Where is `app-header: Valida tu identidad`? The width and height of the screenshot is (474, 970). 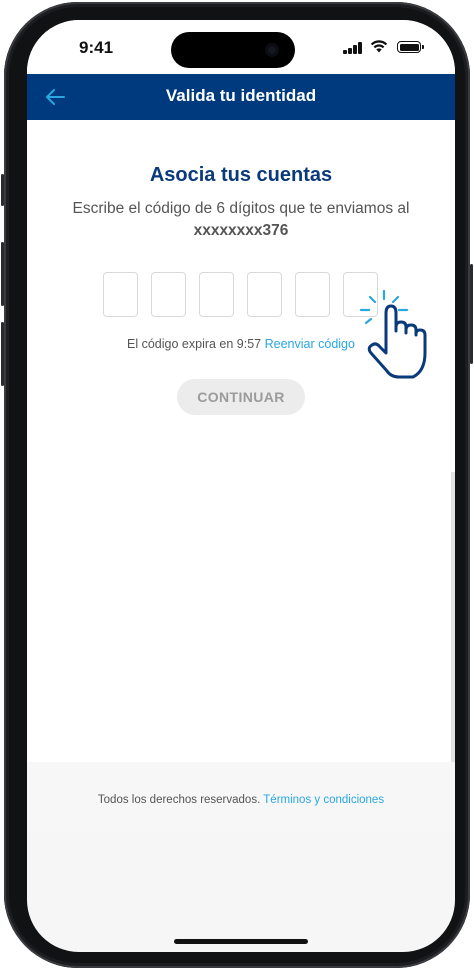 app-header: Valida tu identidad is located at coordinates (241, 97).